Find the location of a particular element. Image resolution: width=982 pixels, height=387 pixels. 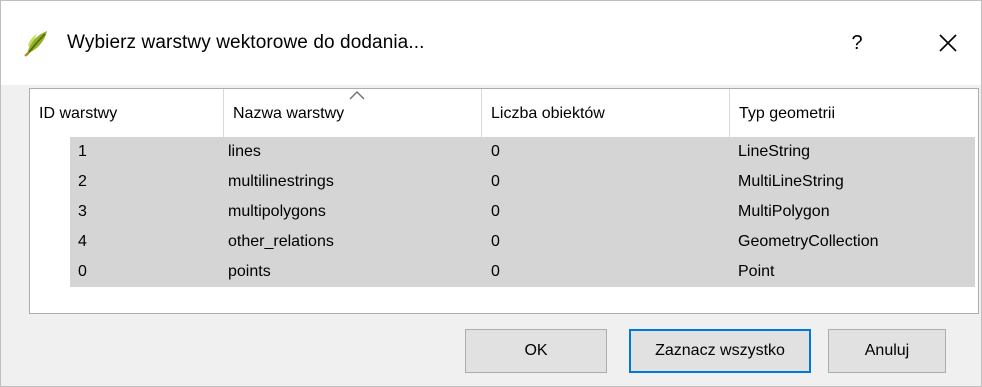

cell-name: multipolygons is located at coordinates (277, 211).